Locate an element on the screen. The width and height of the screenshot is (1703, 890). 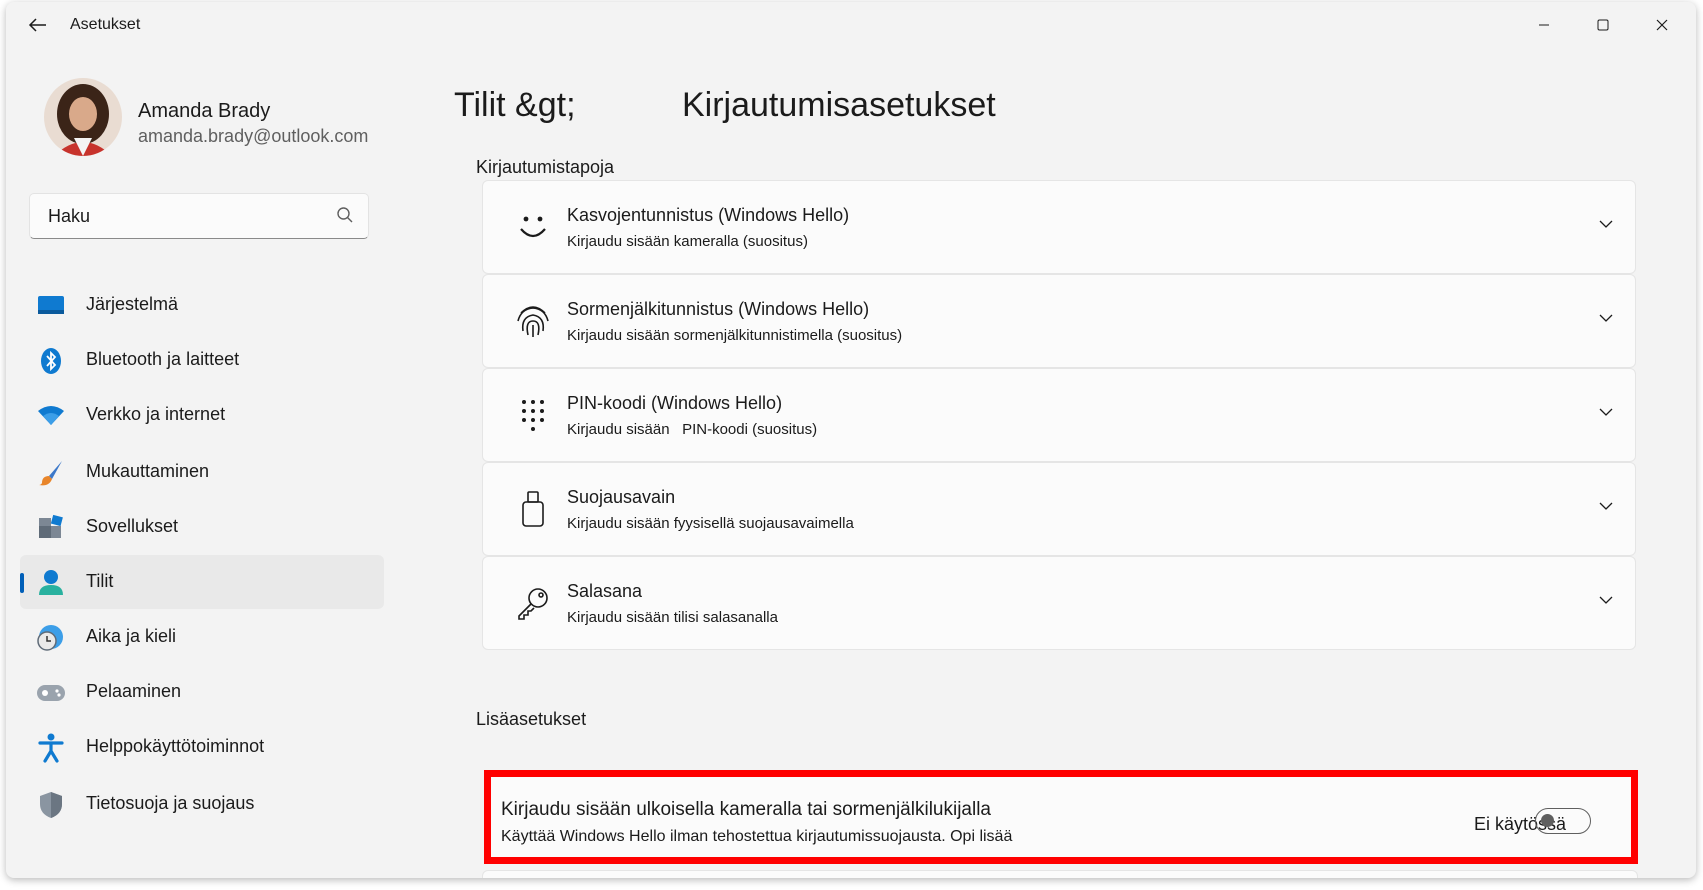
search-icon is located at coordinates (345, 215).